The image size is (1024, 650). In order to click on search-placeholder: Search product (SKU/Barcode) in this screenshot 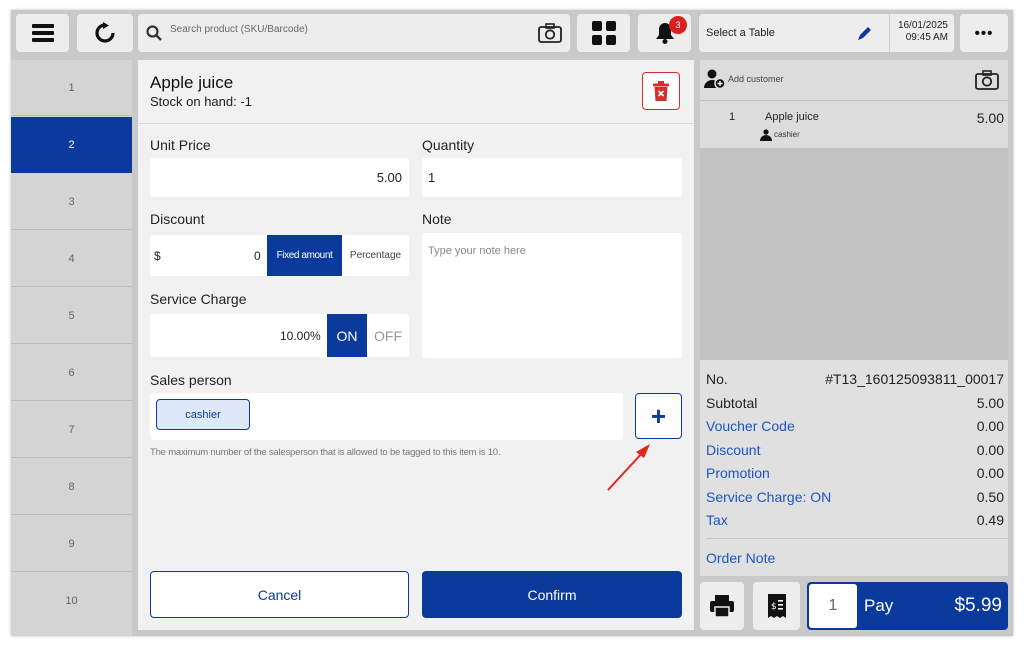, I will do `click(239, 29)`.